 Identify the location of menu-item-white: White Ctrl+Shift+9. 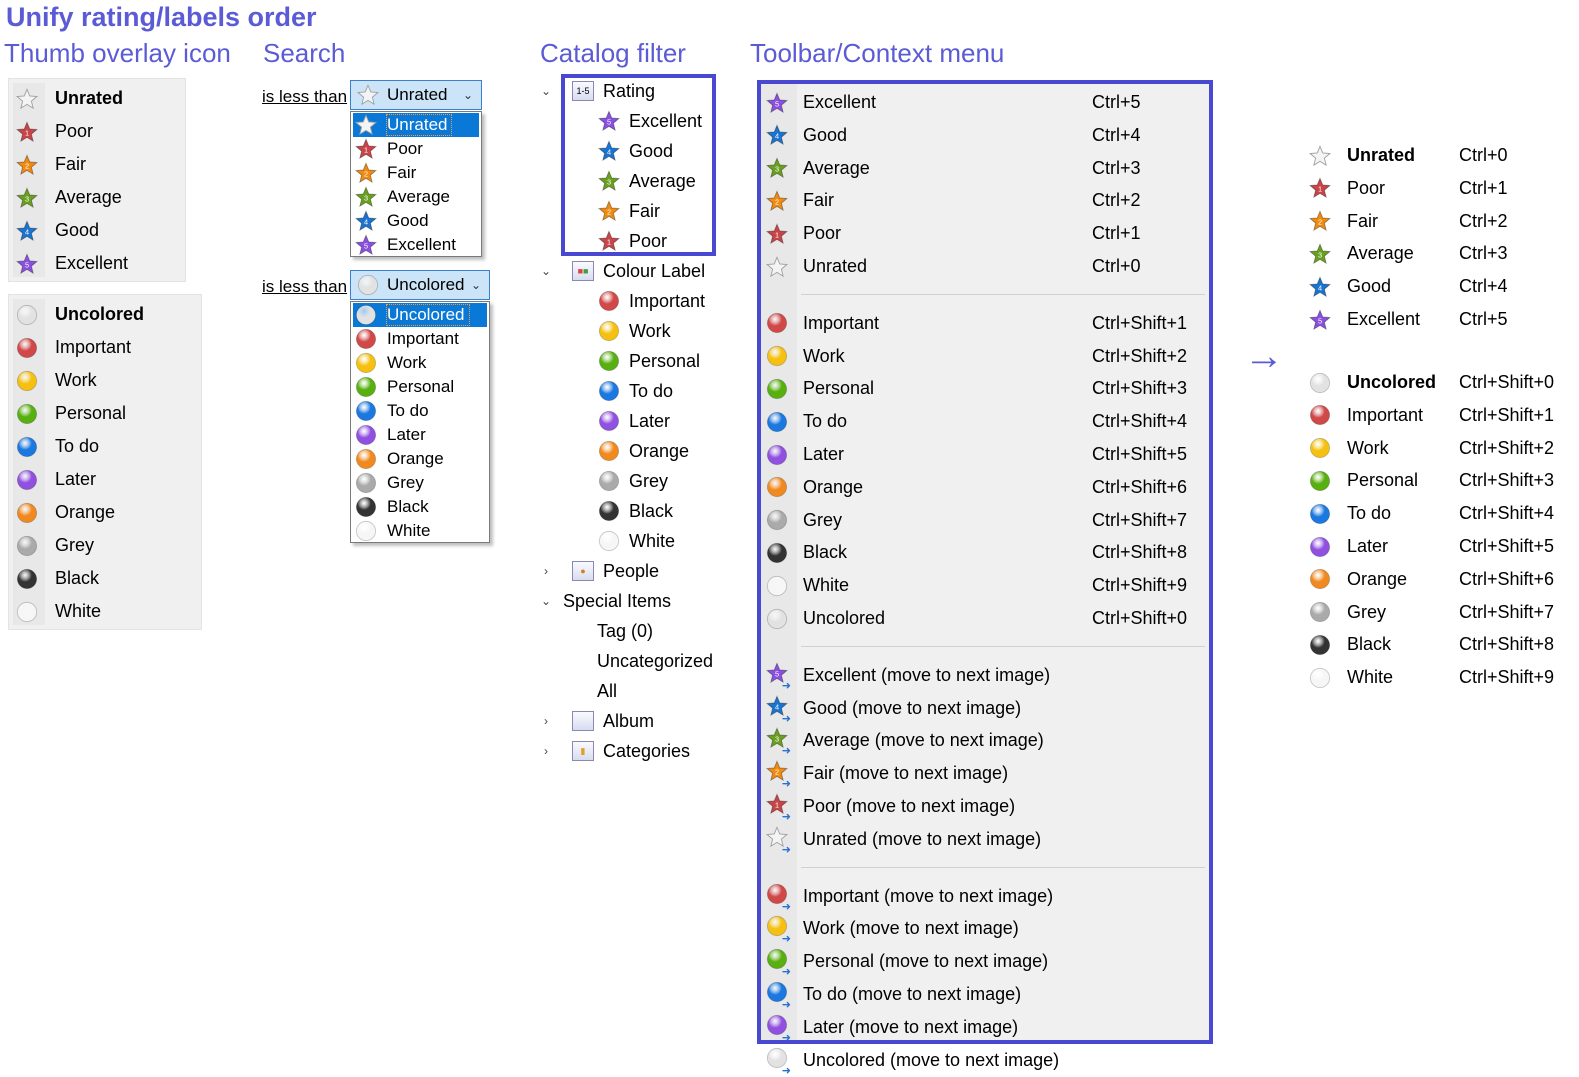
(985, 585).